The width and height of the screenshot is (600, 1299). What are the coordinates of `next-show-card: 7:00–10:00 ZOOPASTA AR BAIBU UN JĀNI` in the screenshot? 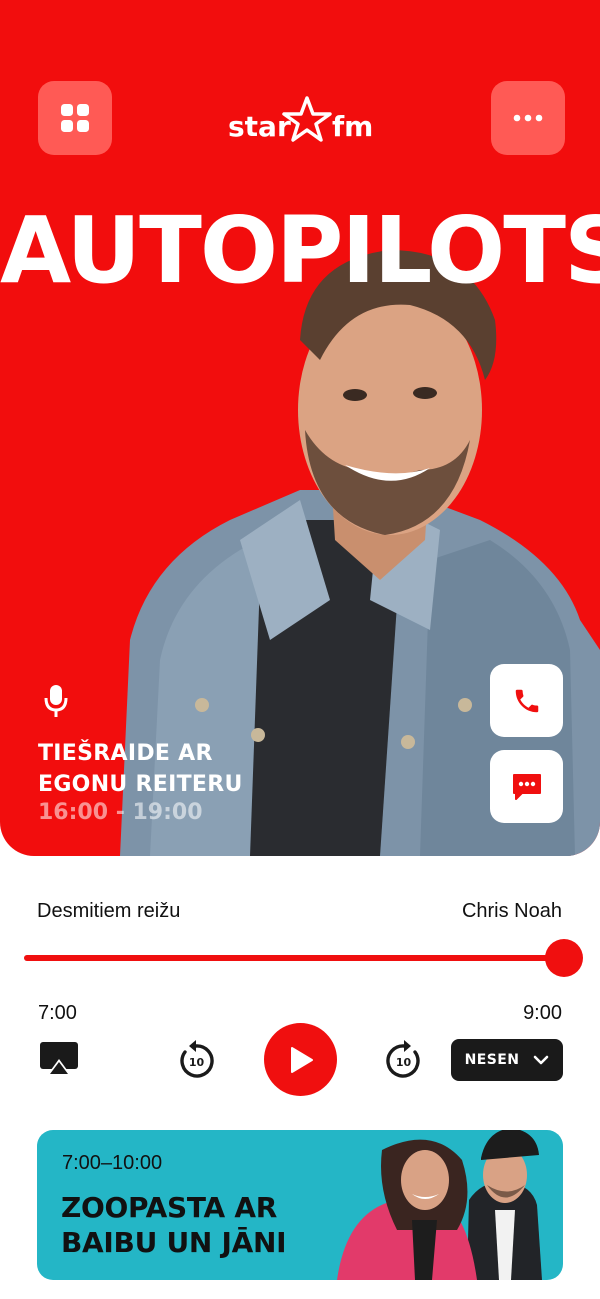 It's located at (300, 1205).